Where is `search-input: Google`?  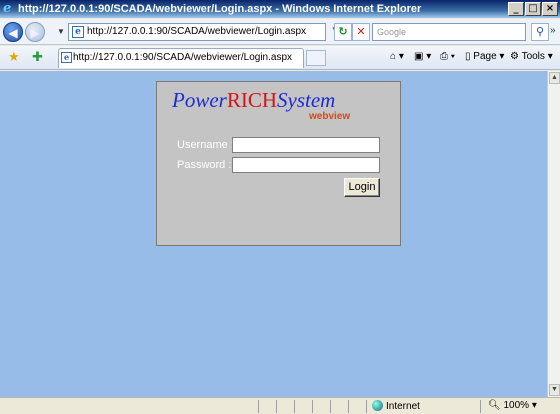 search-input: Google is located at coordinates (449, 32).